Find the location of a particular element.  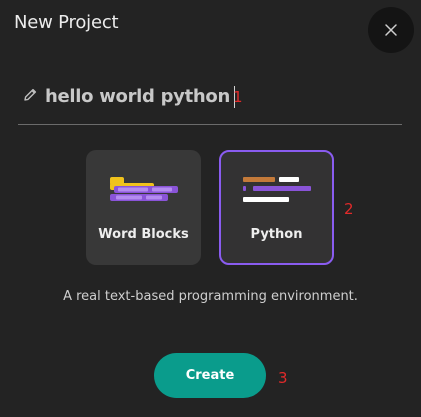

create-button: Create is located at coordinates (210, 375).